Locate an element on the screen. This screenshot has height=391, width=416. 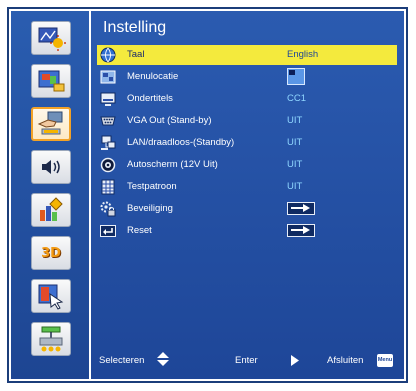
tab-network is located at coordinates (51, 339).